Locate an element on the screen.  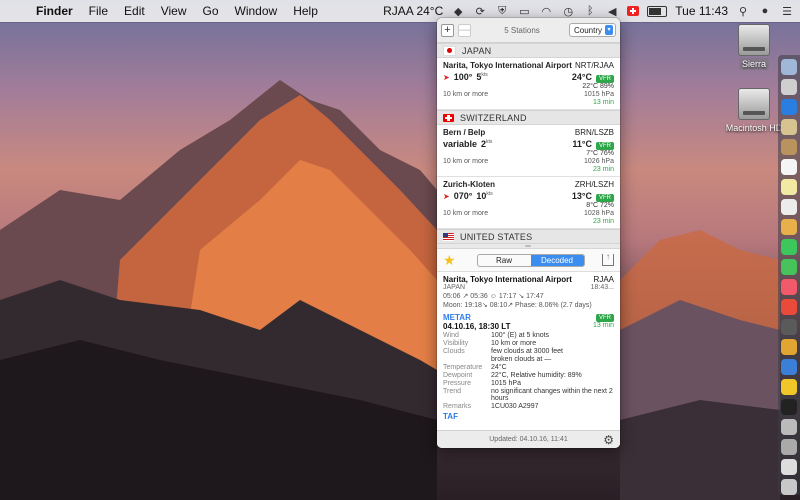
menu-edit: Edit is located at coordinates (134, 11).